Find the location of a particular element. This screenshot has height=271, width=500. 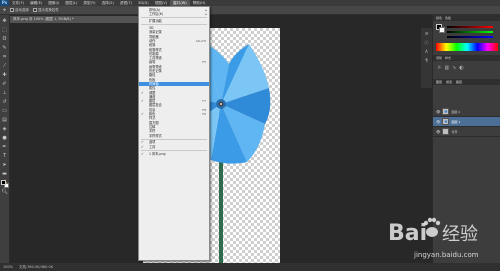

adjust-panel-tabs: 调整 样式 is located at coordinates (466, 58).